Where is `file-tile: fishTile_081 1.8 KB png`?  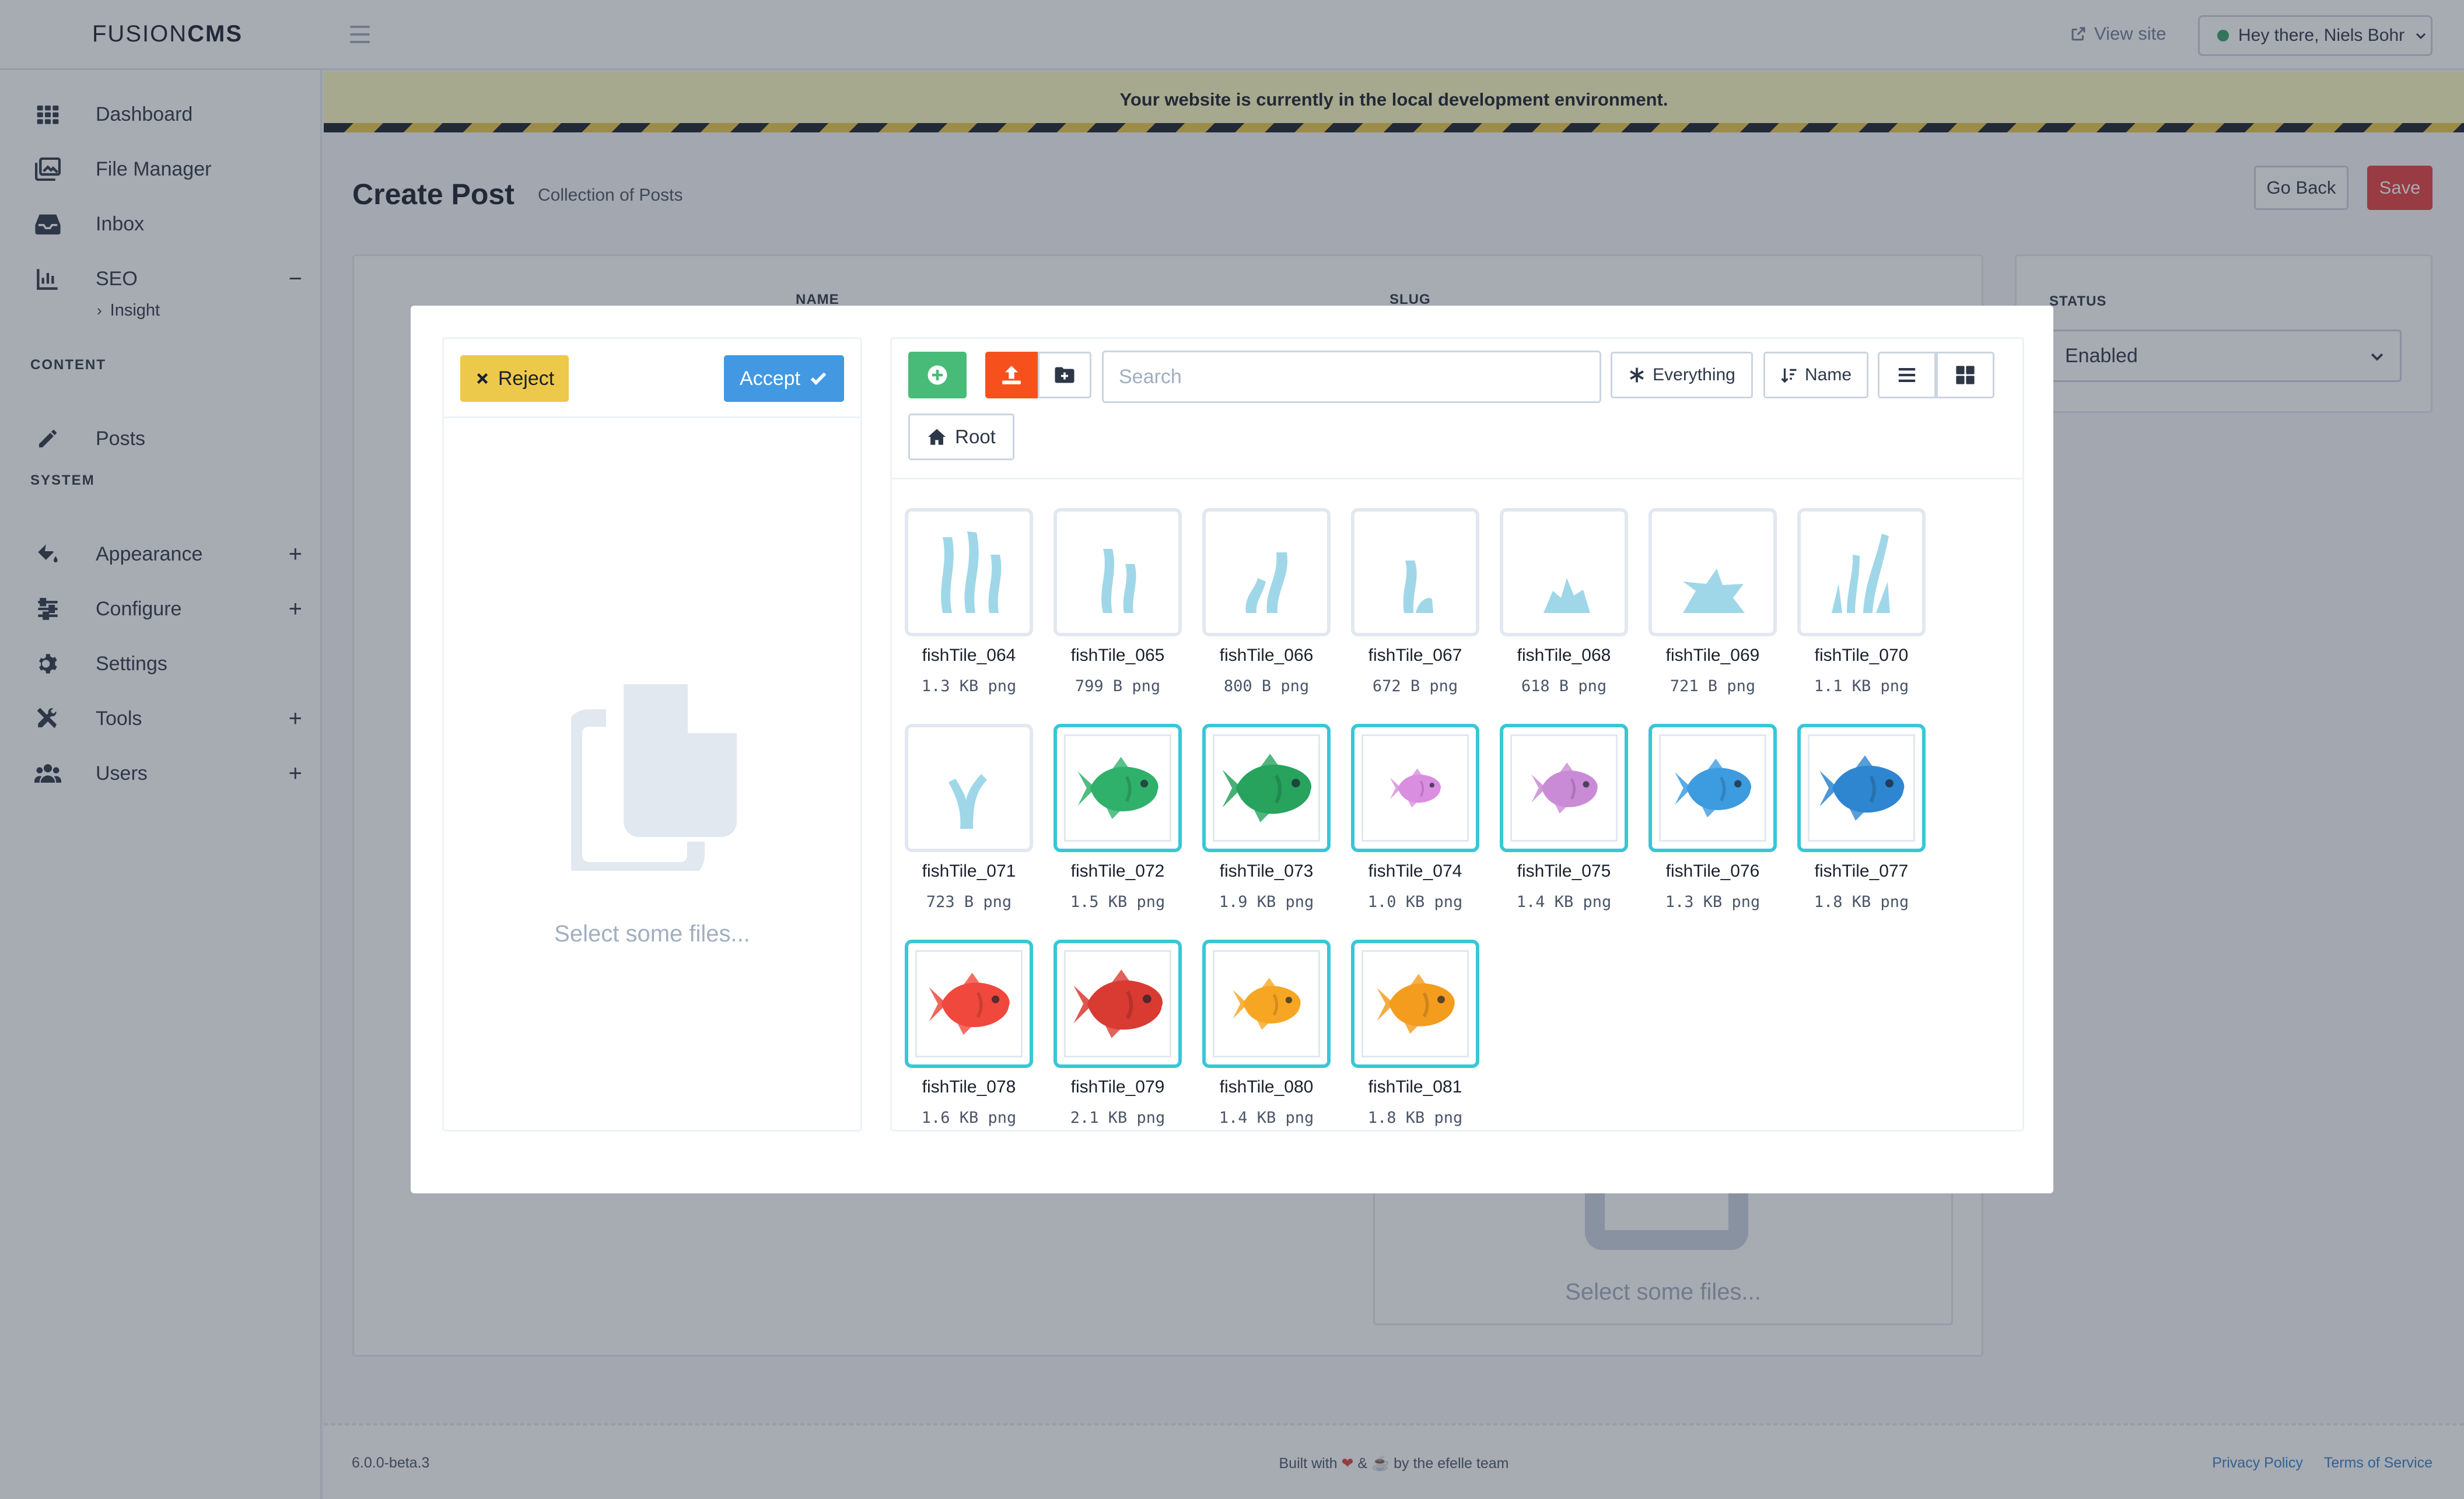
file-tile: fishTile_081 1.8 KB png is located at coordinates (1415, 1033).